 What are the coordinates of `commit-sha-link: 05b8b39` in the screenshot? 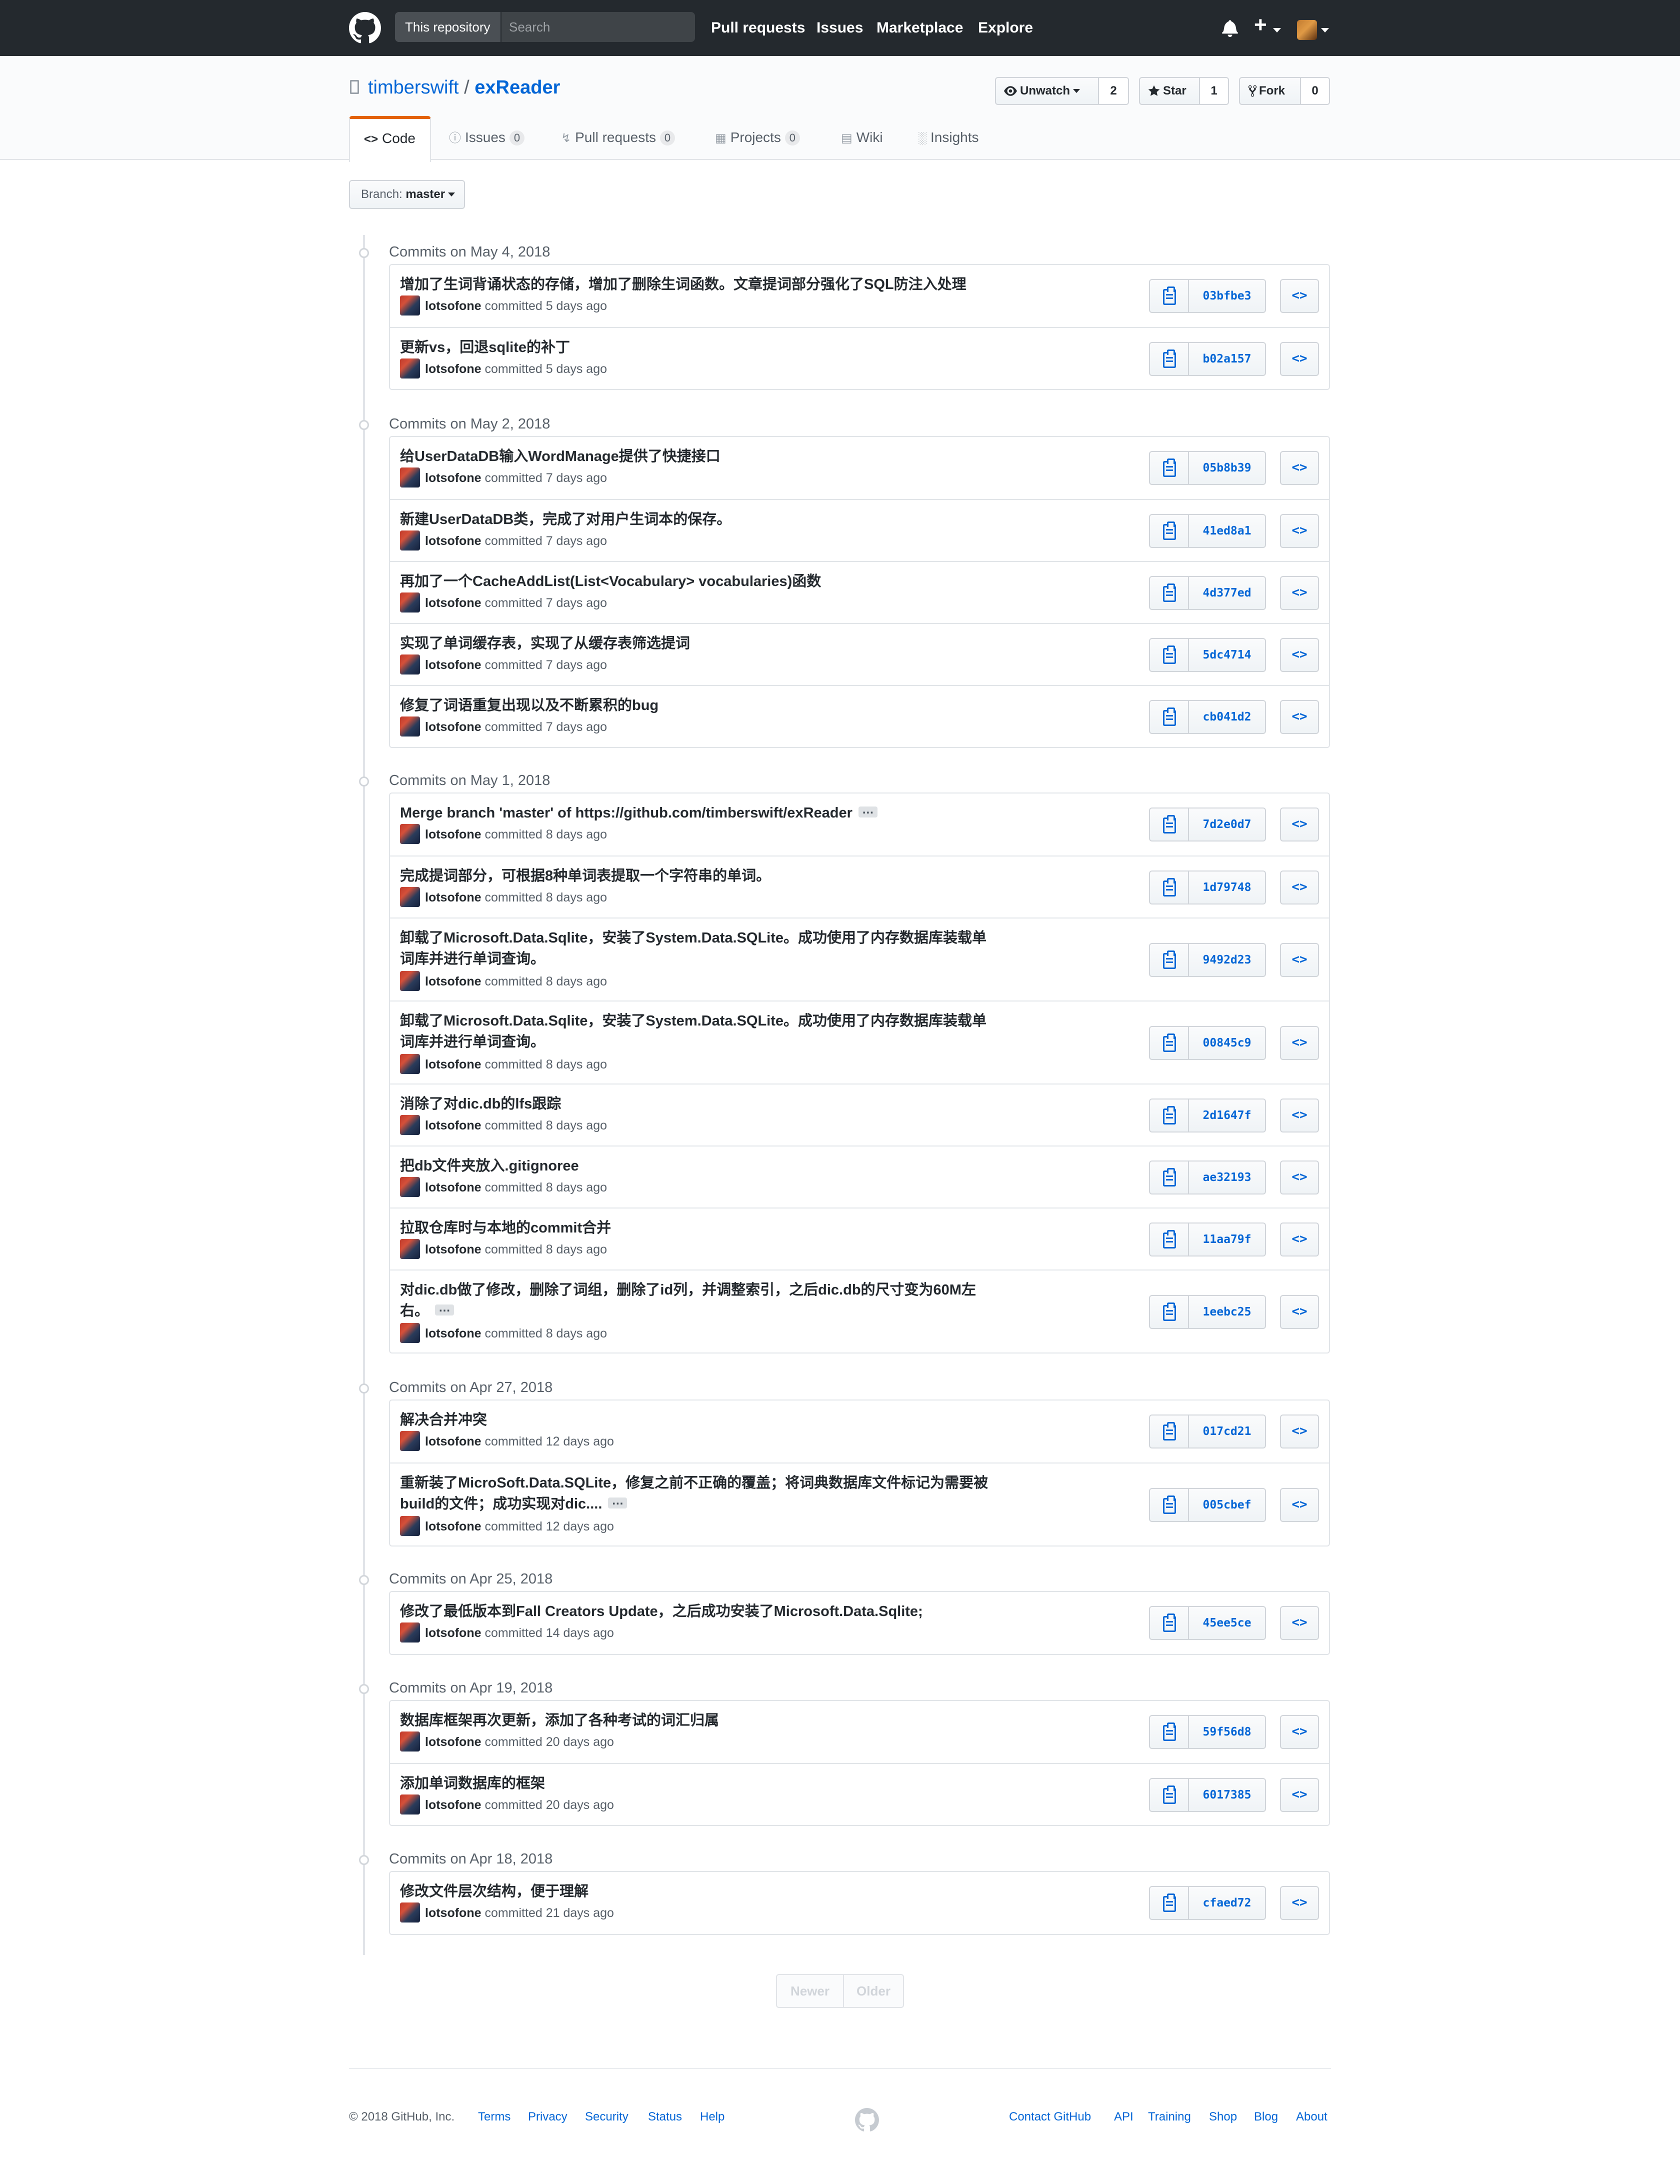 It's located at (1227, 468).